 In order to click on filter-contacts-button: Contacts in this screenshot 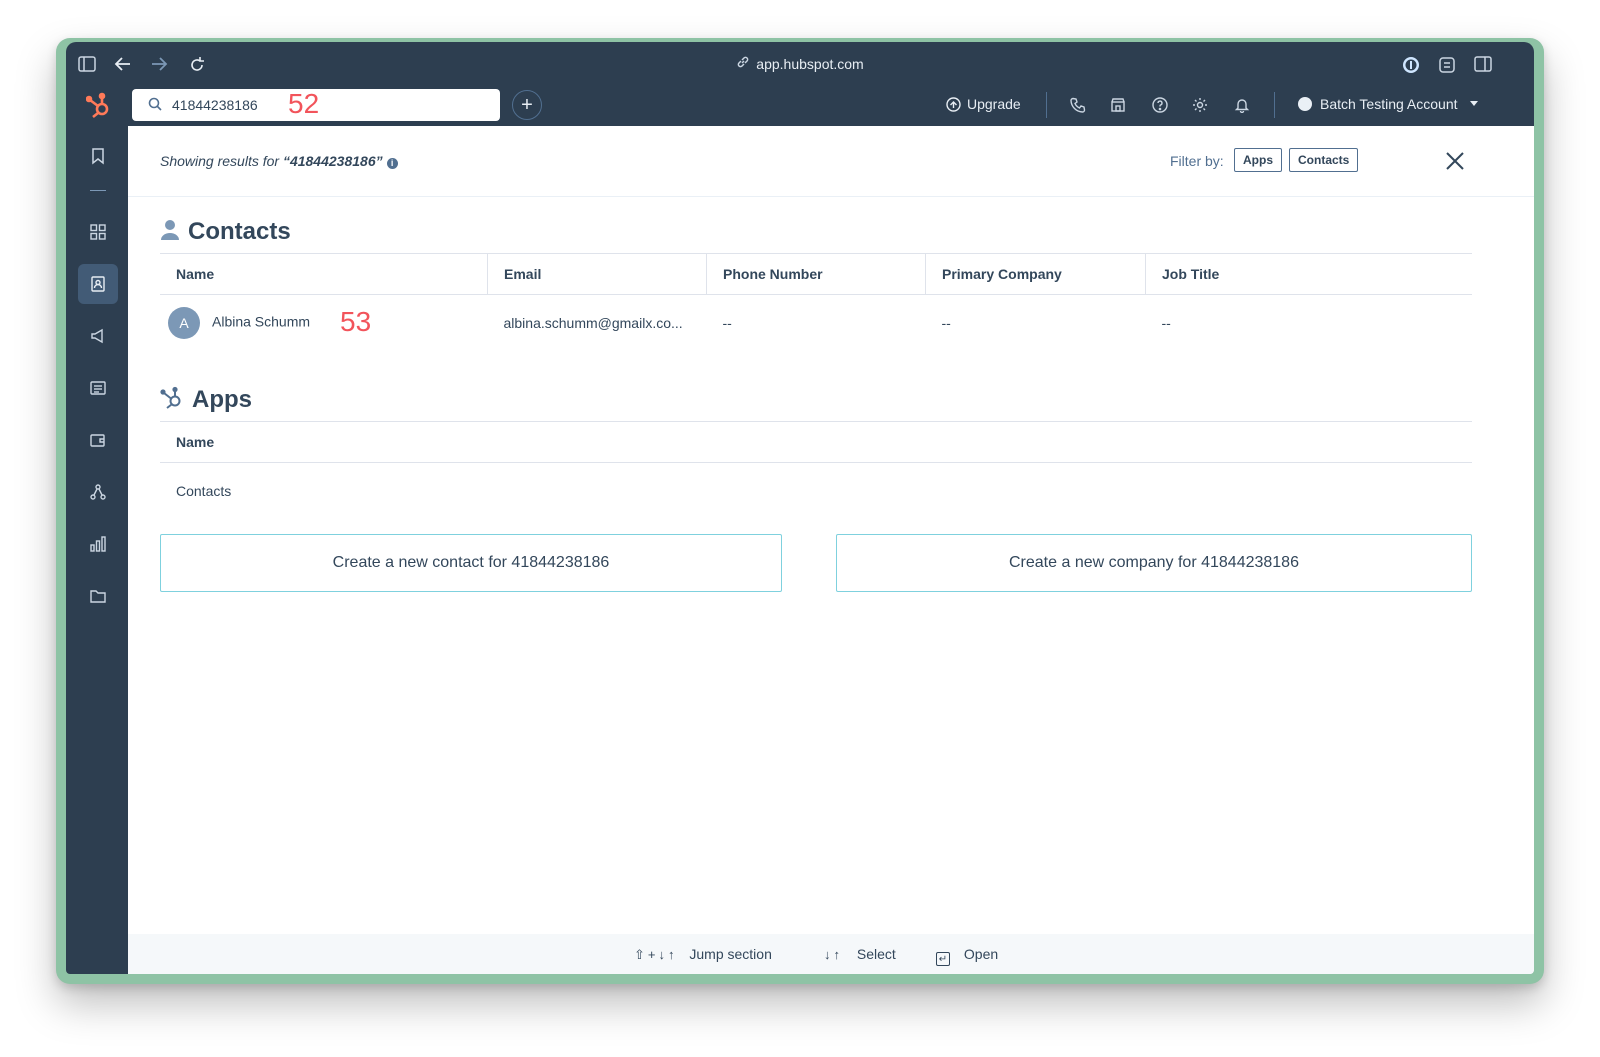, I will do `click(1324, 160)`.